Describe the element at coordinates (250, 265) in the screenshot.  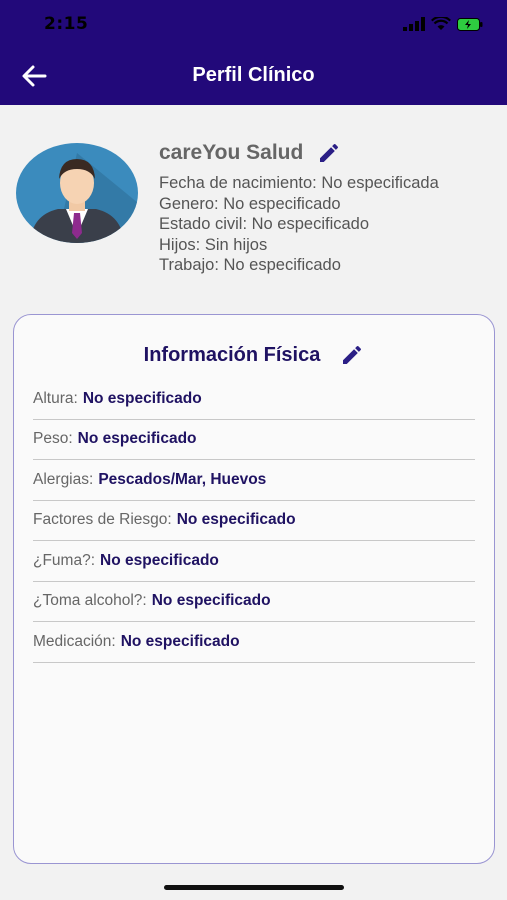
I see `job-text: Trabajo: No especificado` at that location.